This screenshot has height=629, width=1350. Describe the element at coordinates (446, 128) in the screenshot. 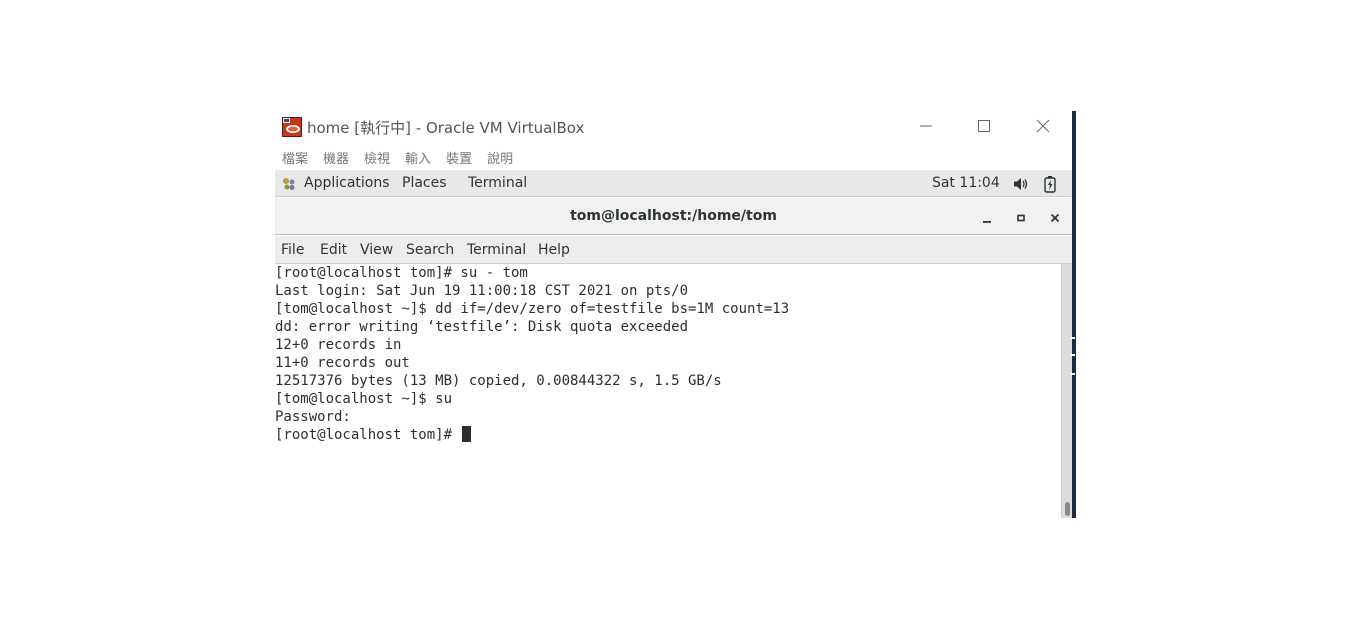

I see `window-title: home [執行中] - Oracle VM VirtualBox` at that location.